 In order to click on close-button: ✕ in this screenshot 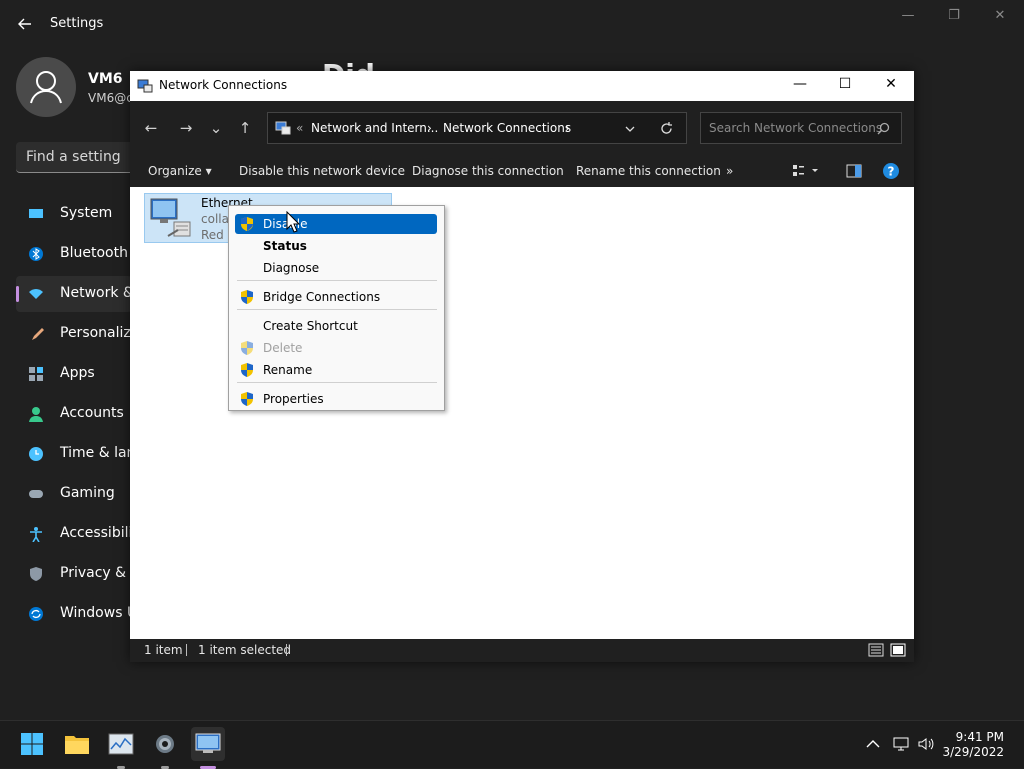, I will do `click(891, 86)`.